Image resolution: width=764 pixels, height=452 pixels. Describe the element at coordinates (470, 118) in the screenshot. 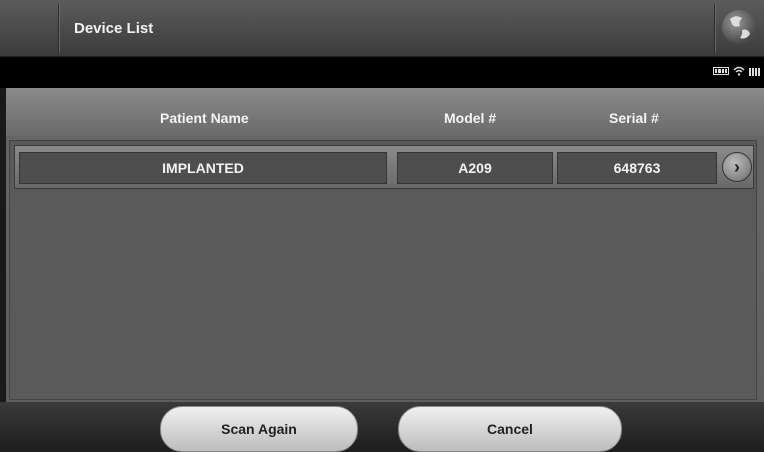

I see `column-header-model: Model #` at that location.